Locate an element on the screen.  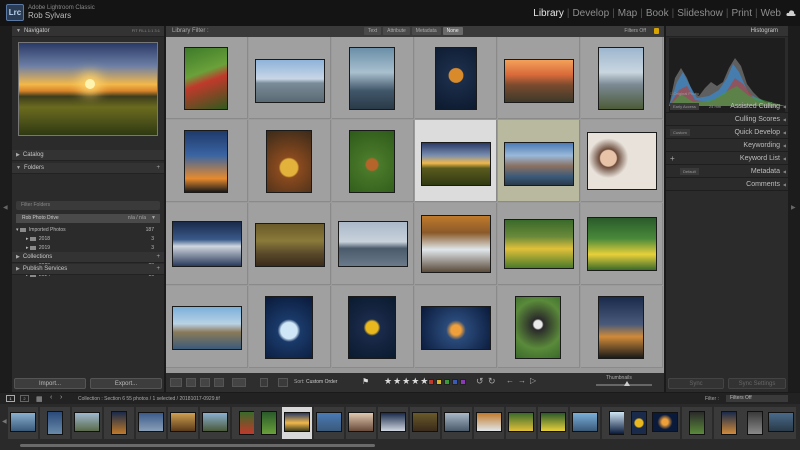
module-slideshow: Slideshow is located at coordinates (700, 13).